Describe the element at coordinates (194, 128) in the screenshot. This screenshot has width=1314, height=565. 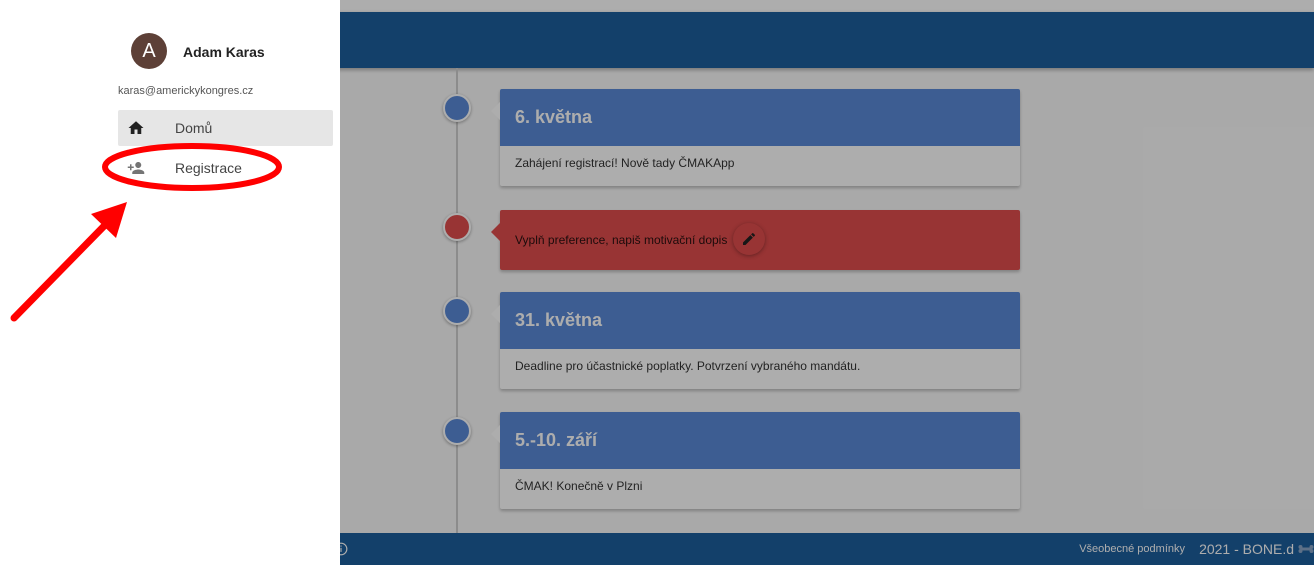
I see `nav-item-label: Domů` at that location.